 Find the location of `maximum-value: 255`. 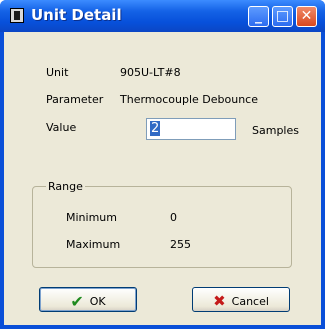

maximum-value: 255 is located at coordinates (180, 244).